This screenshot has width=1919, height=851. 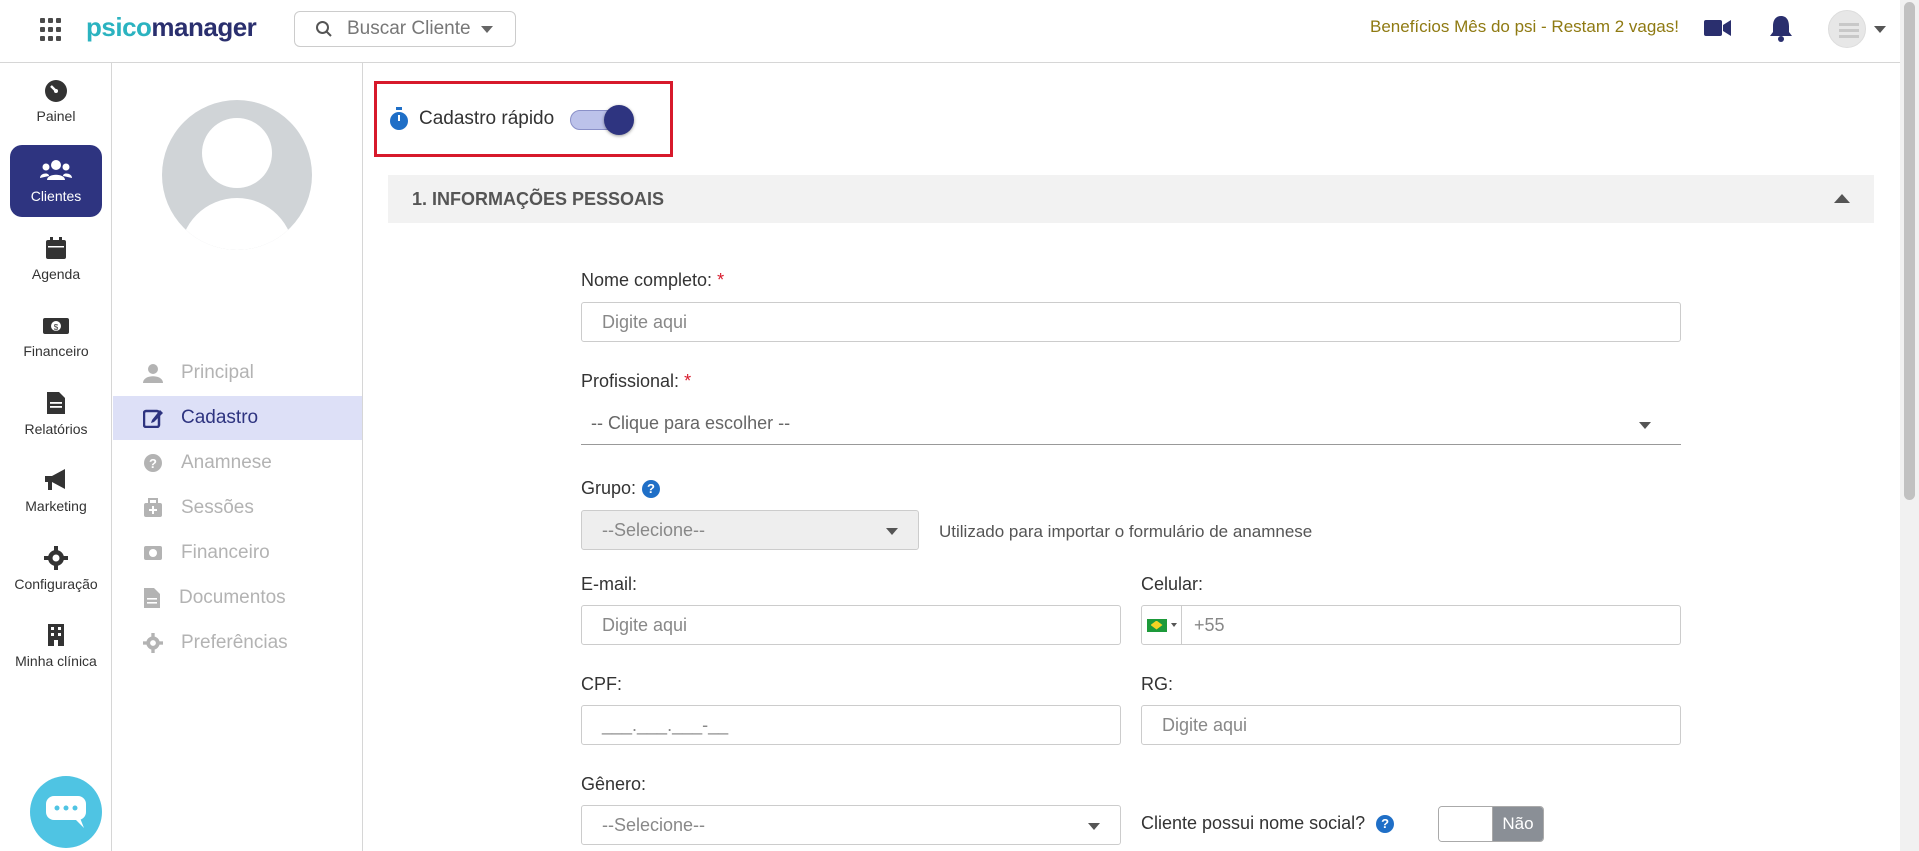 What do you see at coordinates (1131, 322) in the screenshot?
I see `full-name-input: Digite aqui` at bounding box center [1131, 322].